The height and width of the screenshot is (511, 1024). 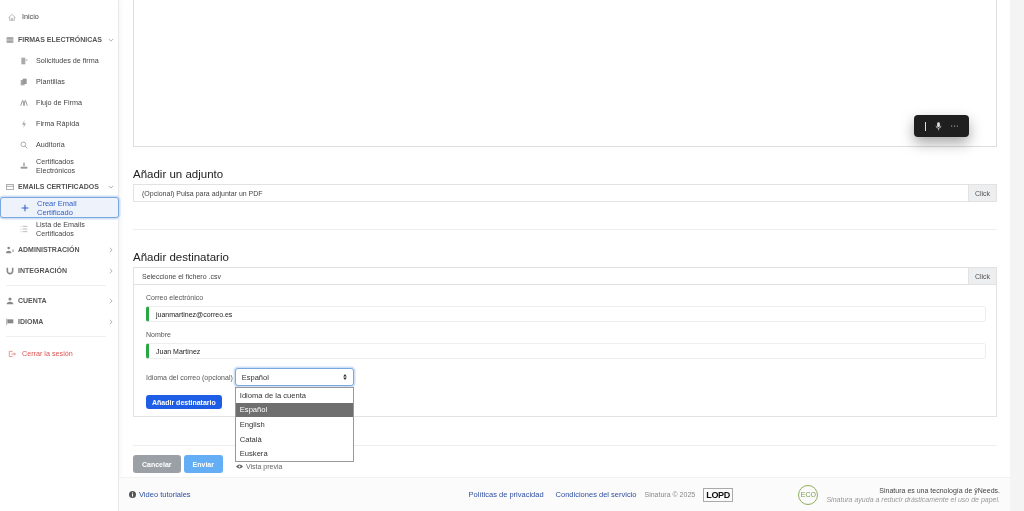 I want to click on stamp-icon, so click(x=24, y=165).